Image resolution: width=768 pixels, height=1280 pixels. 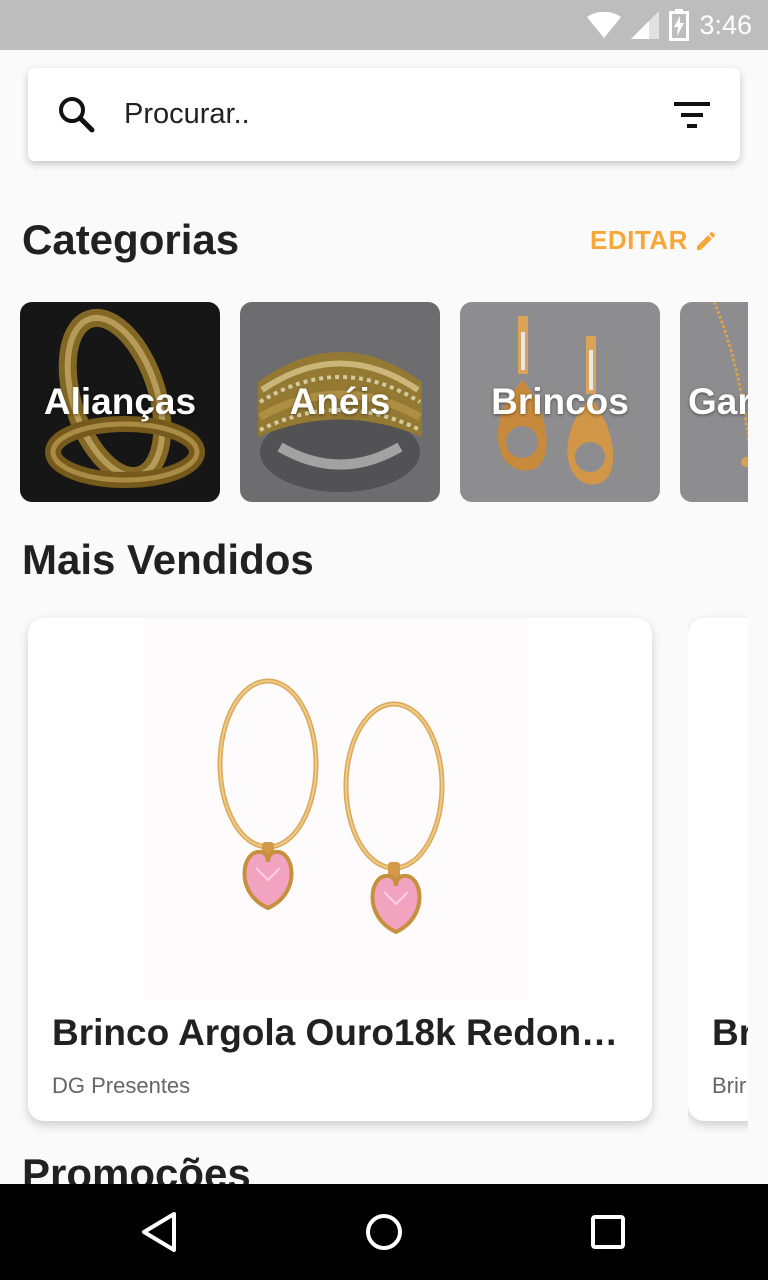 What do you see at coordinates (679, 25) in the screenshot?
I see `battery-charging-icon` at bounding box center [679, 25].